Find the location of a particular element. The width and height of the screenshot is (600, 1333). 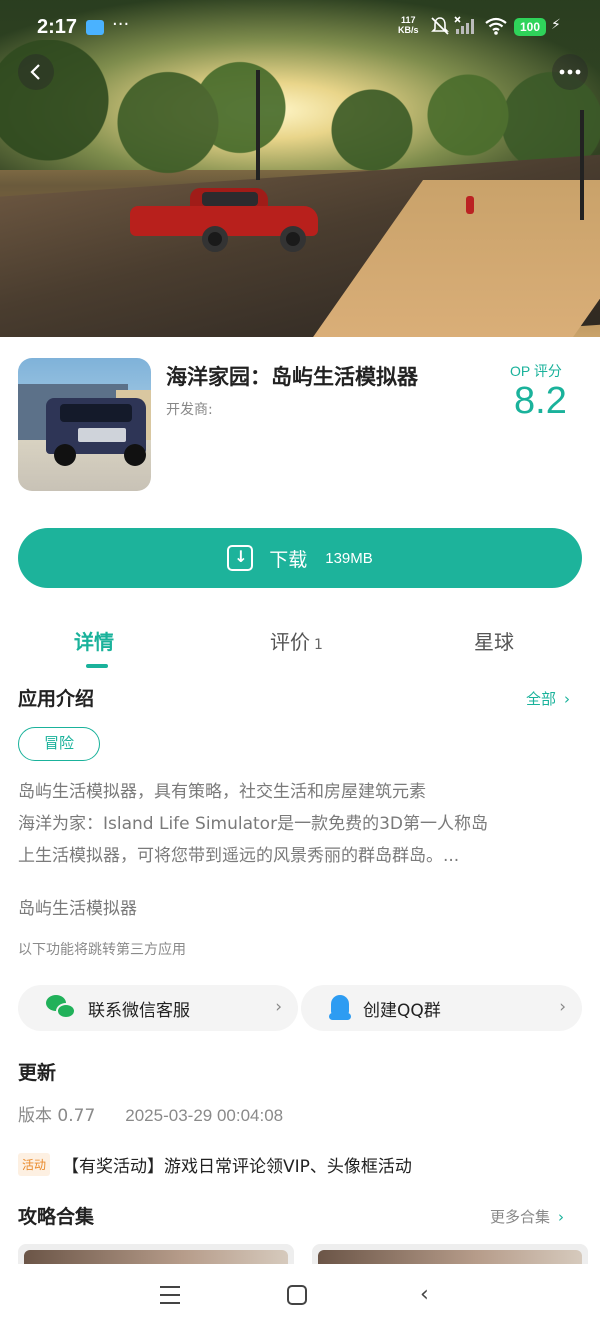

network-speed-unit: KB/s is located at coordinates (408, 30).